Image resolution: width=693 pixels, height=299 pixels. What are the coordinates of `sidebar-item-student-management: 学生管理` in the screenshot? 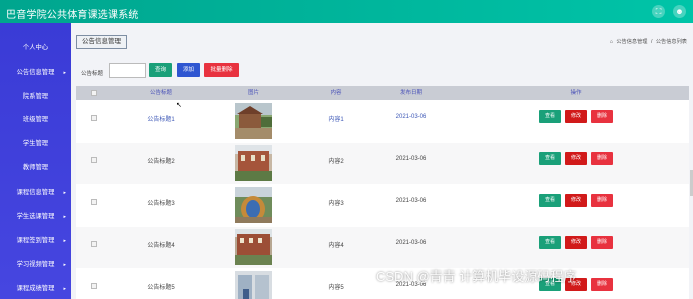 It's located at (35, 144).